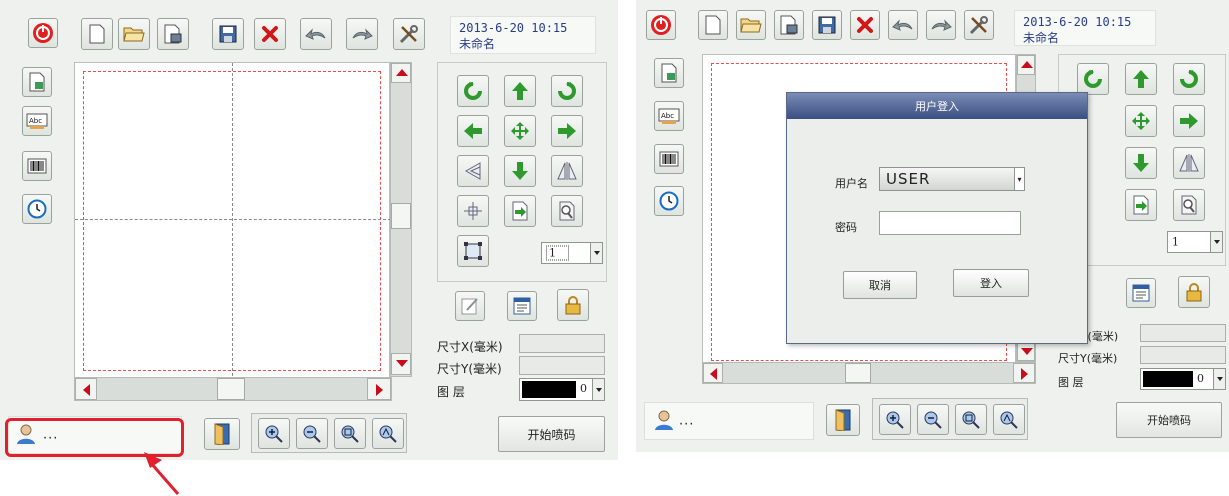 The width and height of the screenshot is (1229, 496). I want to click on zoom-in-icon, so click(895, 420).